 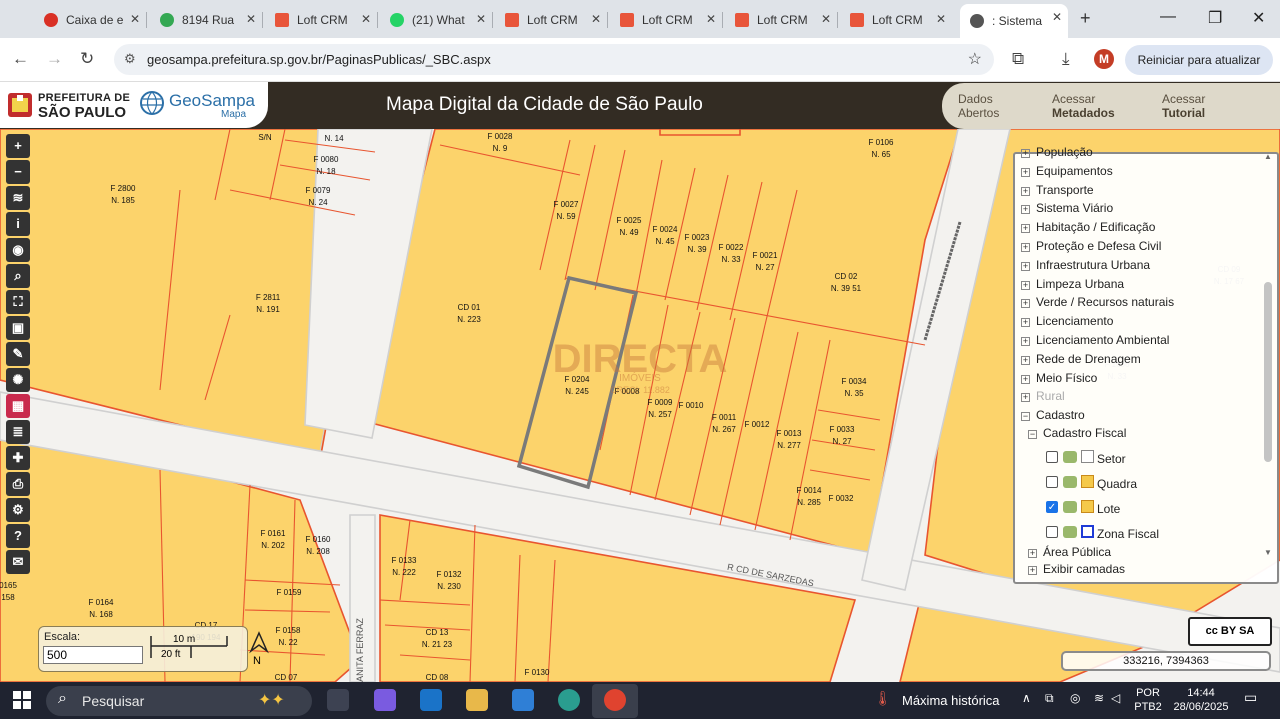 I want to click on forward-icon: →, so click(x=54, y=59).